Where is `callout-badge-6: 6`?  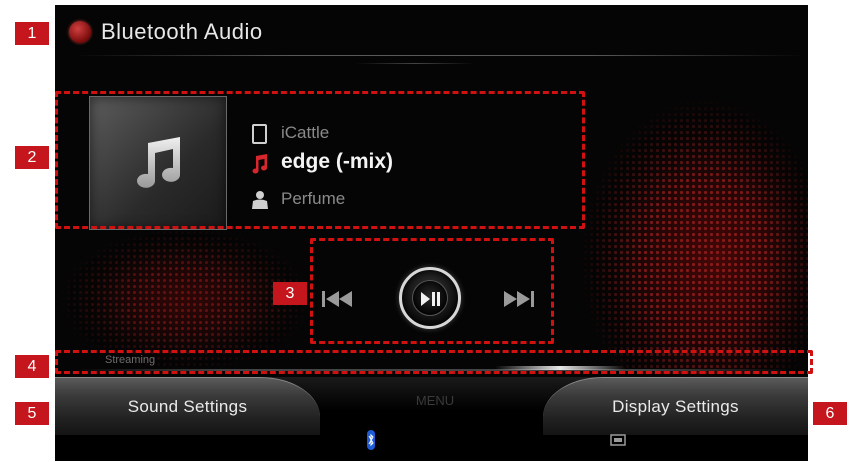 callout-badge-6: 6 is located at coordinates (830, 413).